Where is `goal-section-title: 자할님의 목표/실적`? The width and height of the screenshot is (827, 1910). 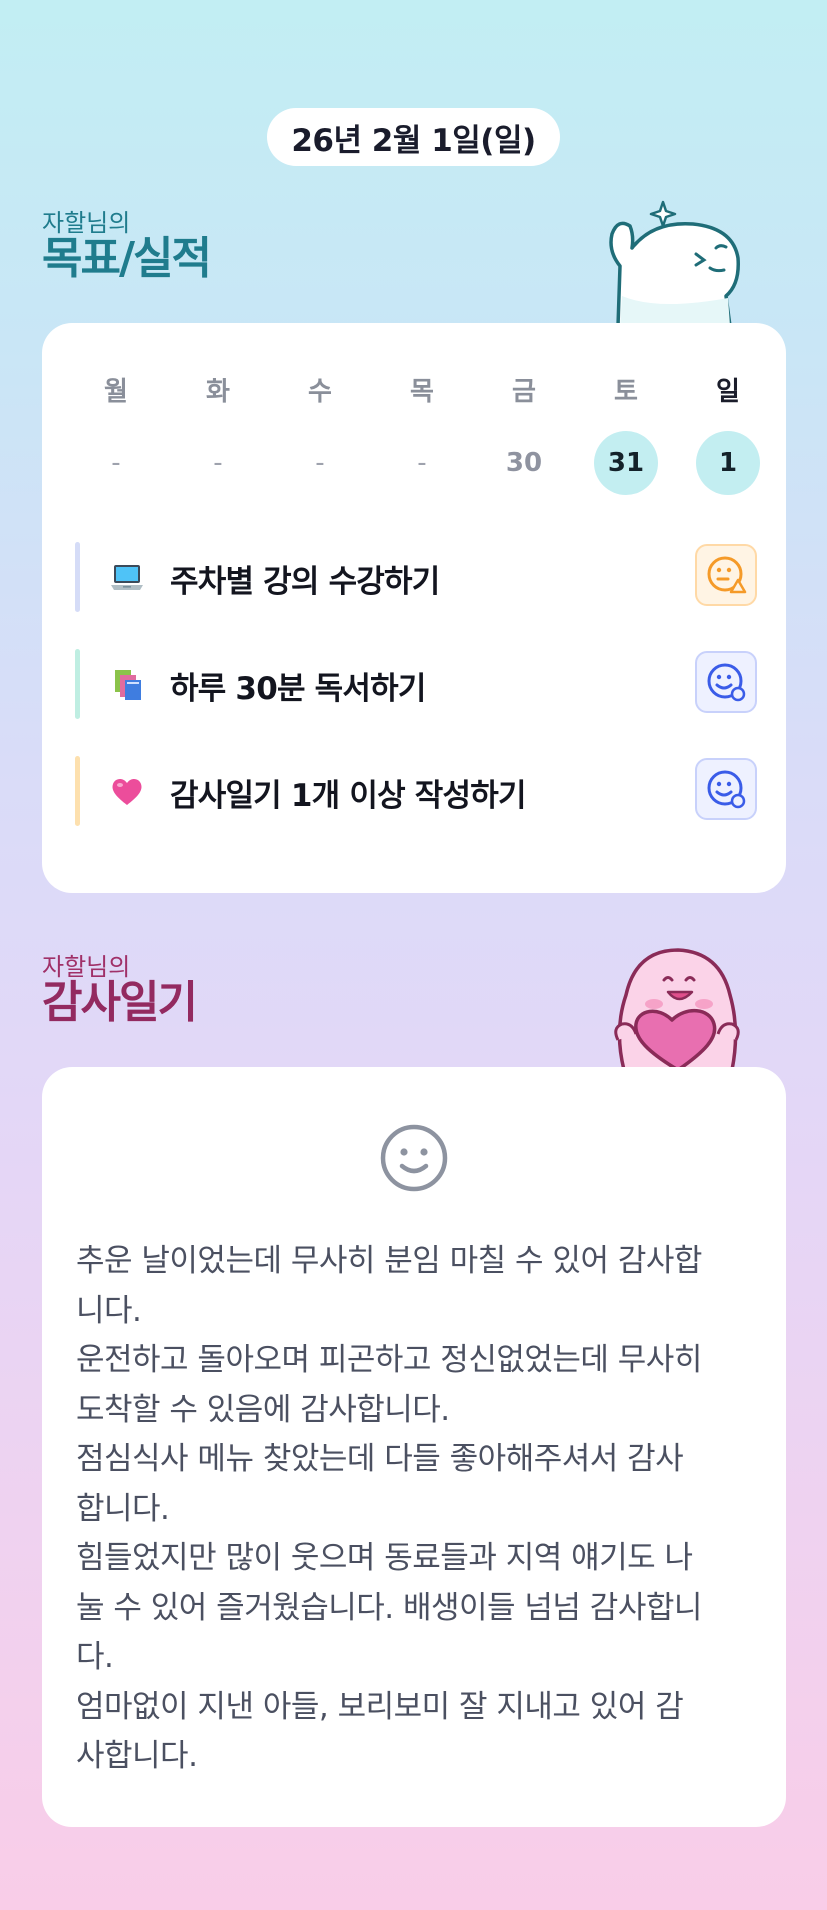 goal-section-title: 자할님의 목표/실적 is located at coordinates (127, 247).